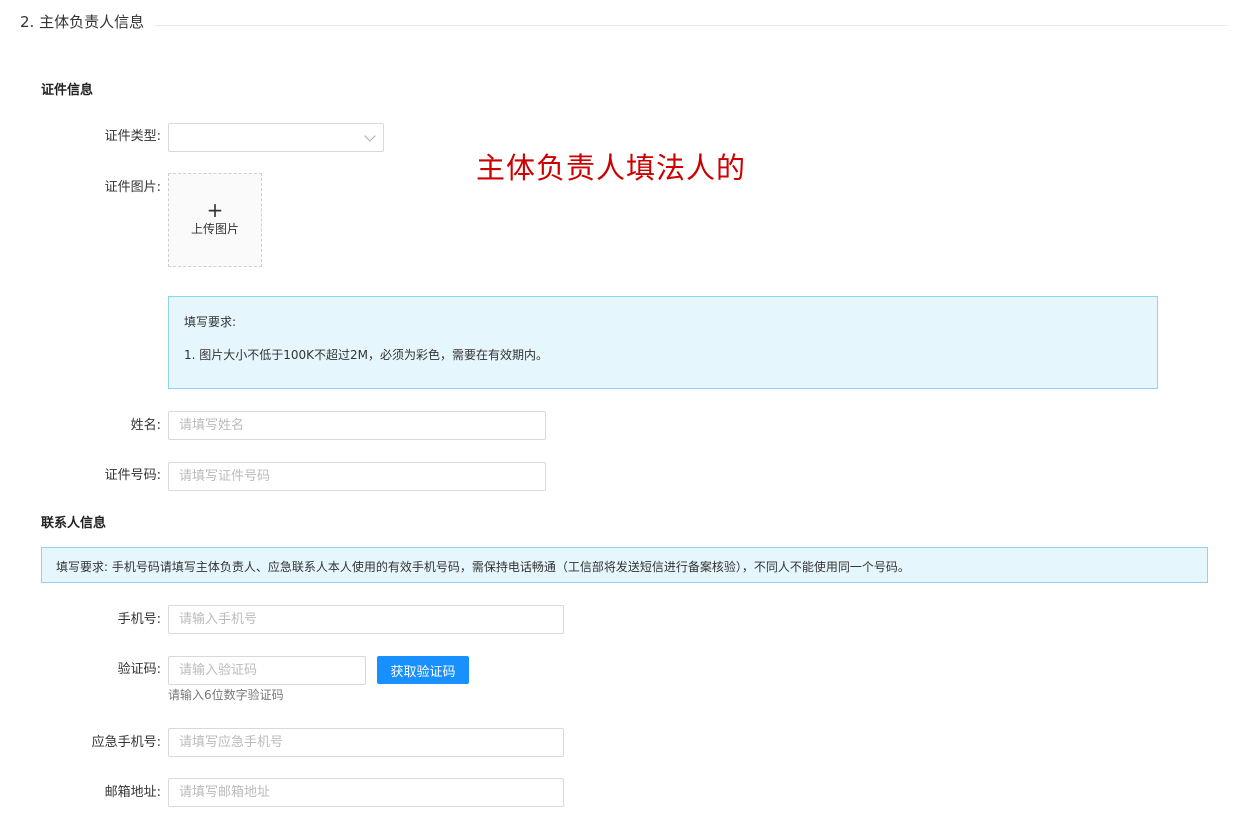  Describe the element at coordinates (691, 25) in the screenshot. I see `section-divider` at that location.